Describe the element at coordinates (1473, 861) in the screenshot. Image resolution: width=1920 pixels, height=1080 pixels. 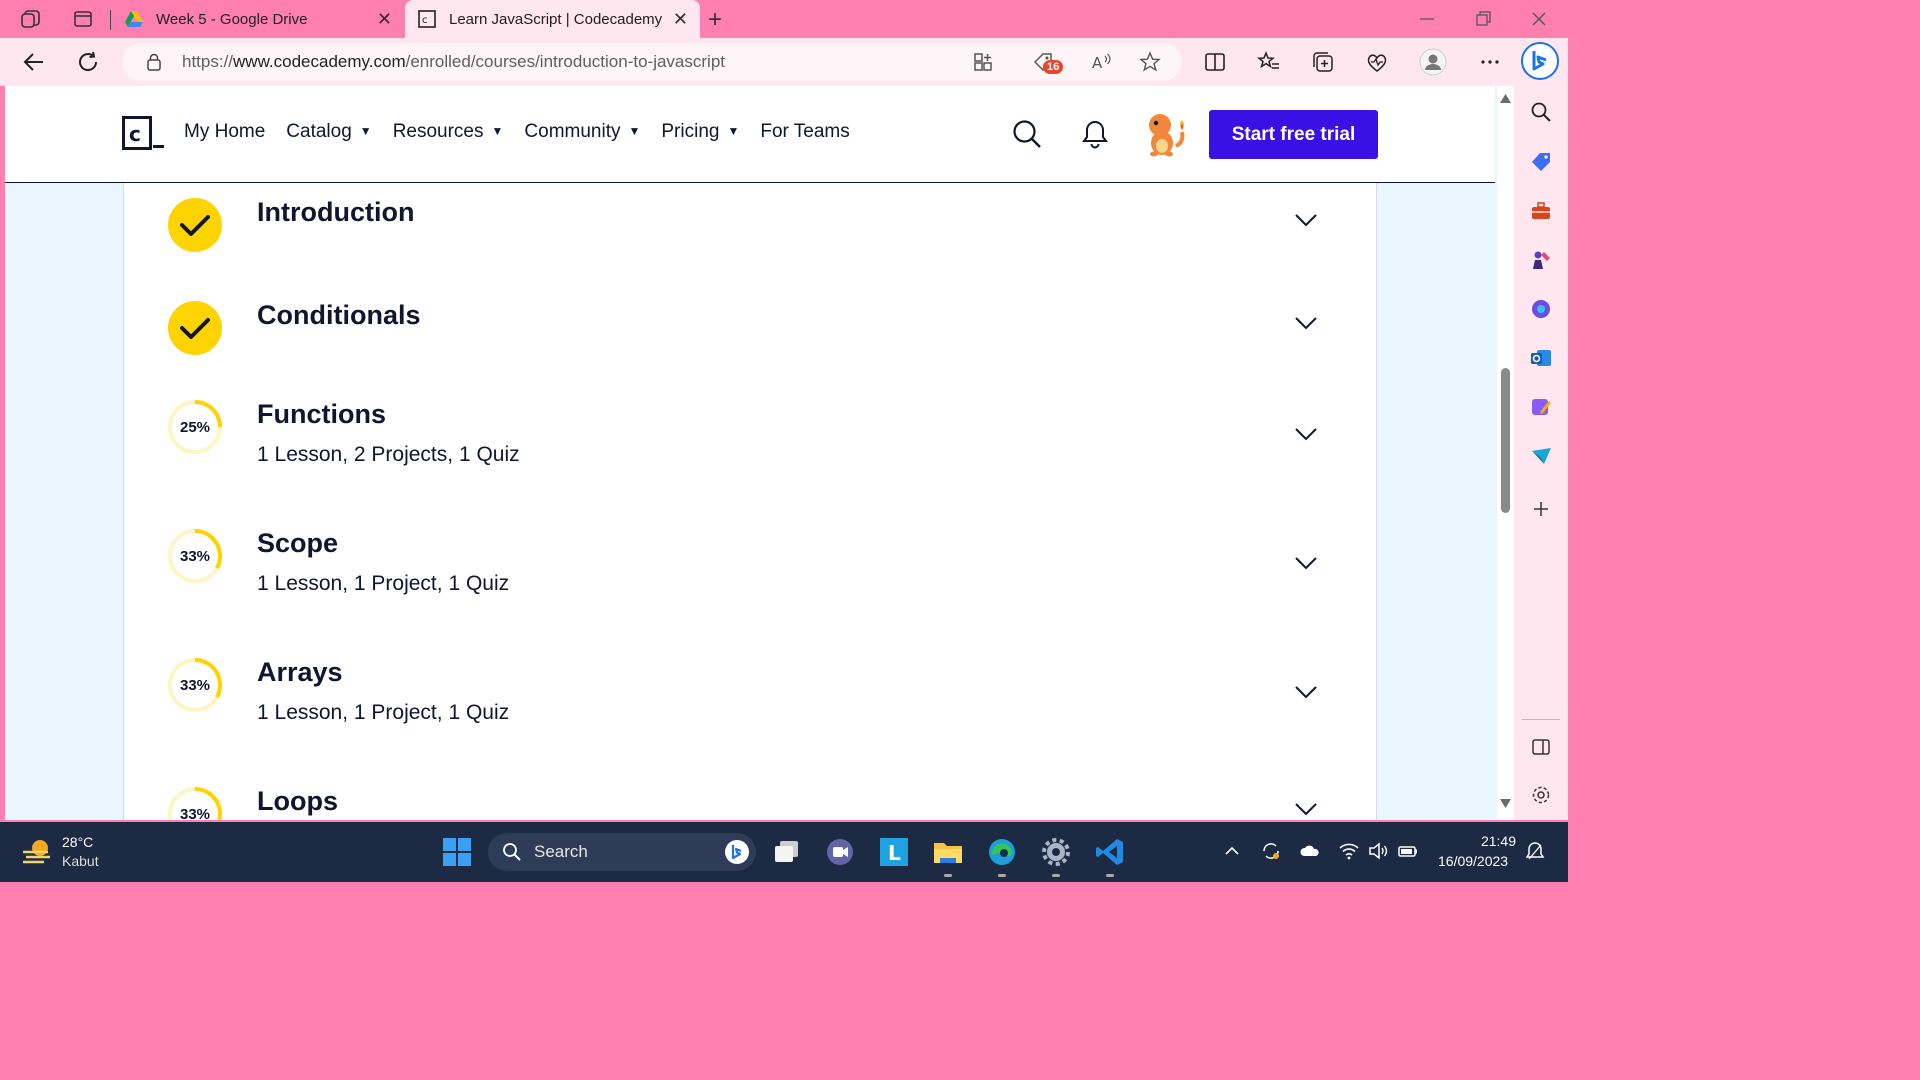
I see `clock-date: 16/09/2023` at that location.